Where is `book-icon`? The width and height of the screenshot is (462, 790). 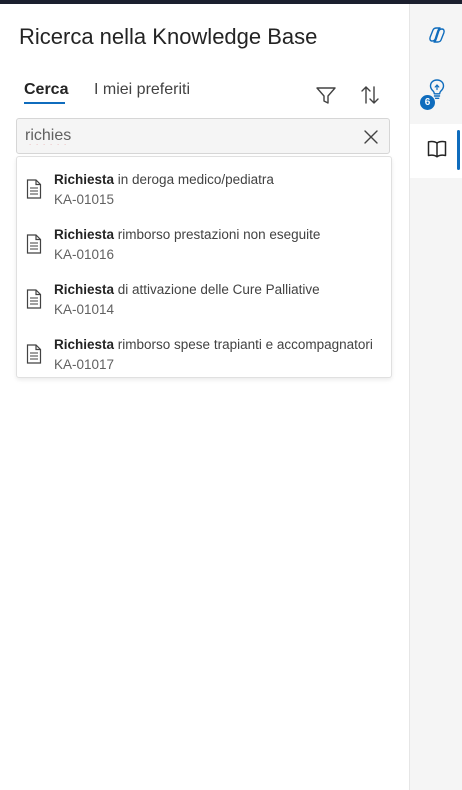
book-icon is located at coordinates (437, 149).